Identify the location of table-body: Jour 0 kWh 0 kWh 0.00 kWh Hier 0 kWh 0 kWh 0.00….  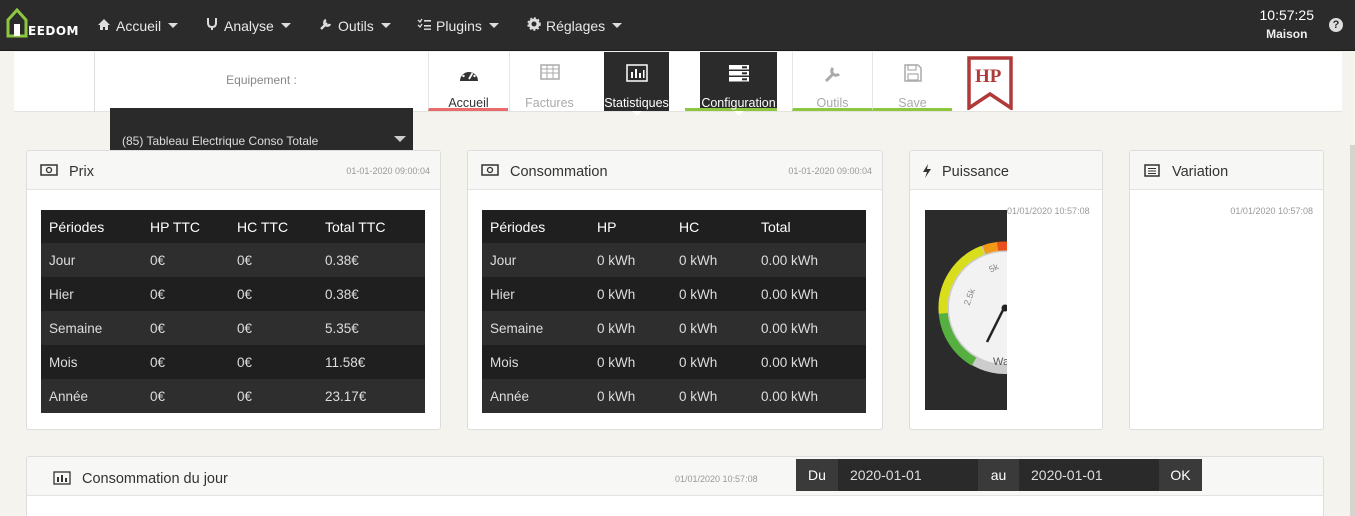
(674, 328).